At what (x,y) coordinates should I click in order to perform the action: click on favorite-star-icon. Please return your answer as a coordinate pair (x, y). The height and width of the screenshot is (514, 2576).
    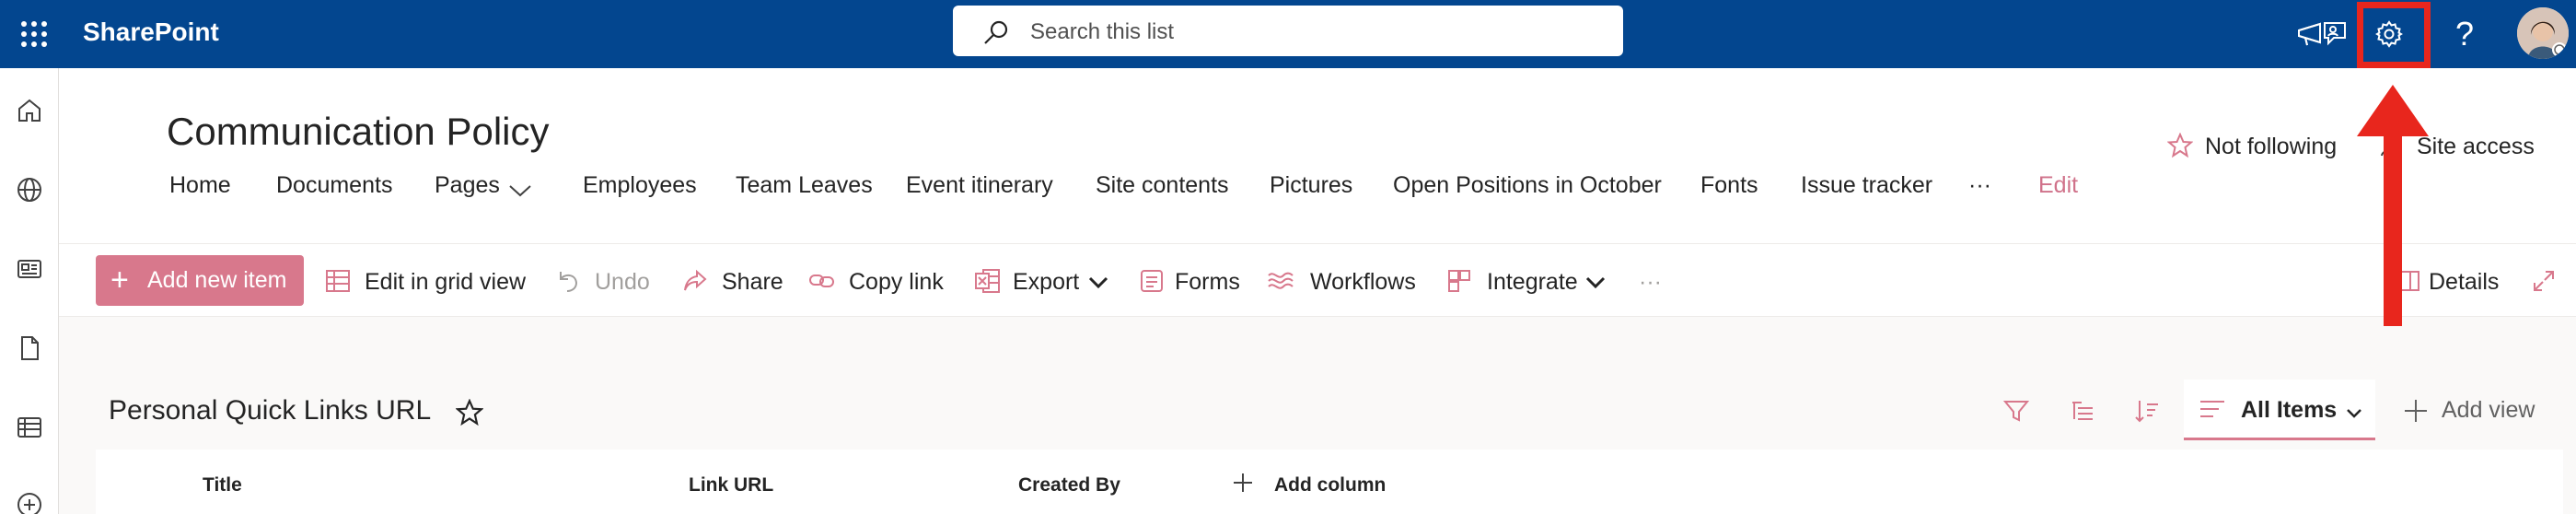
    Looking at the image, I should click on (469, 412).